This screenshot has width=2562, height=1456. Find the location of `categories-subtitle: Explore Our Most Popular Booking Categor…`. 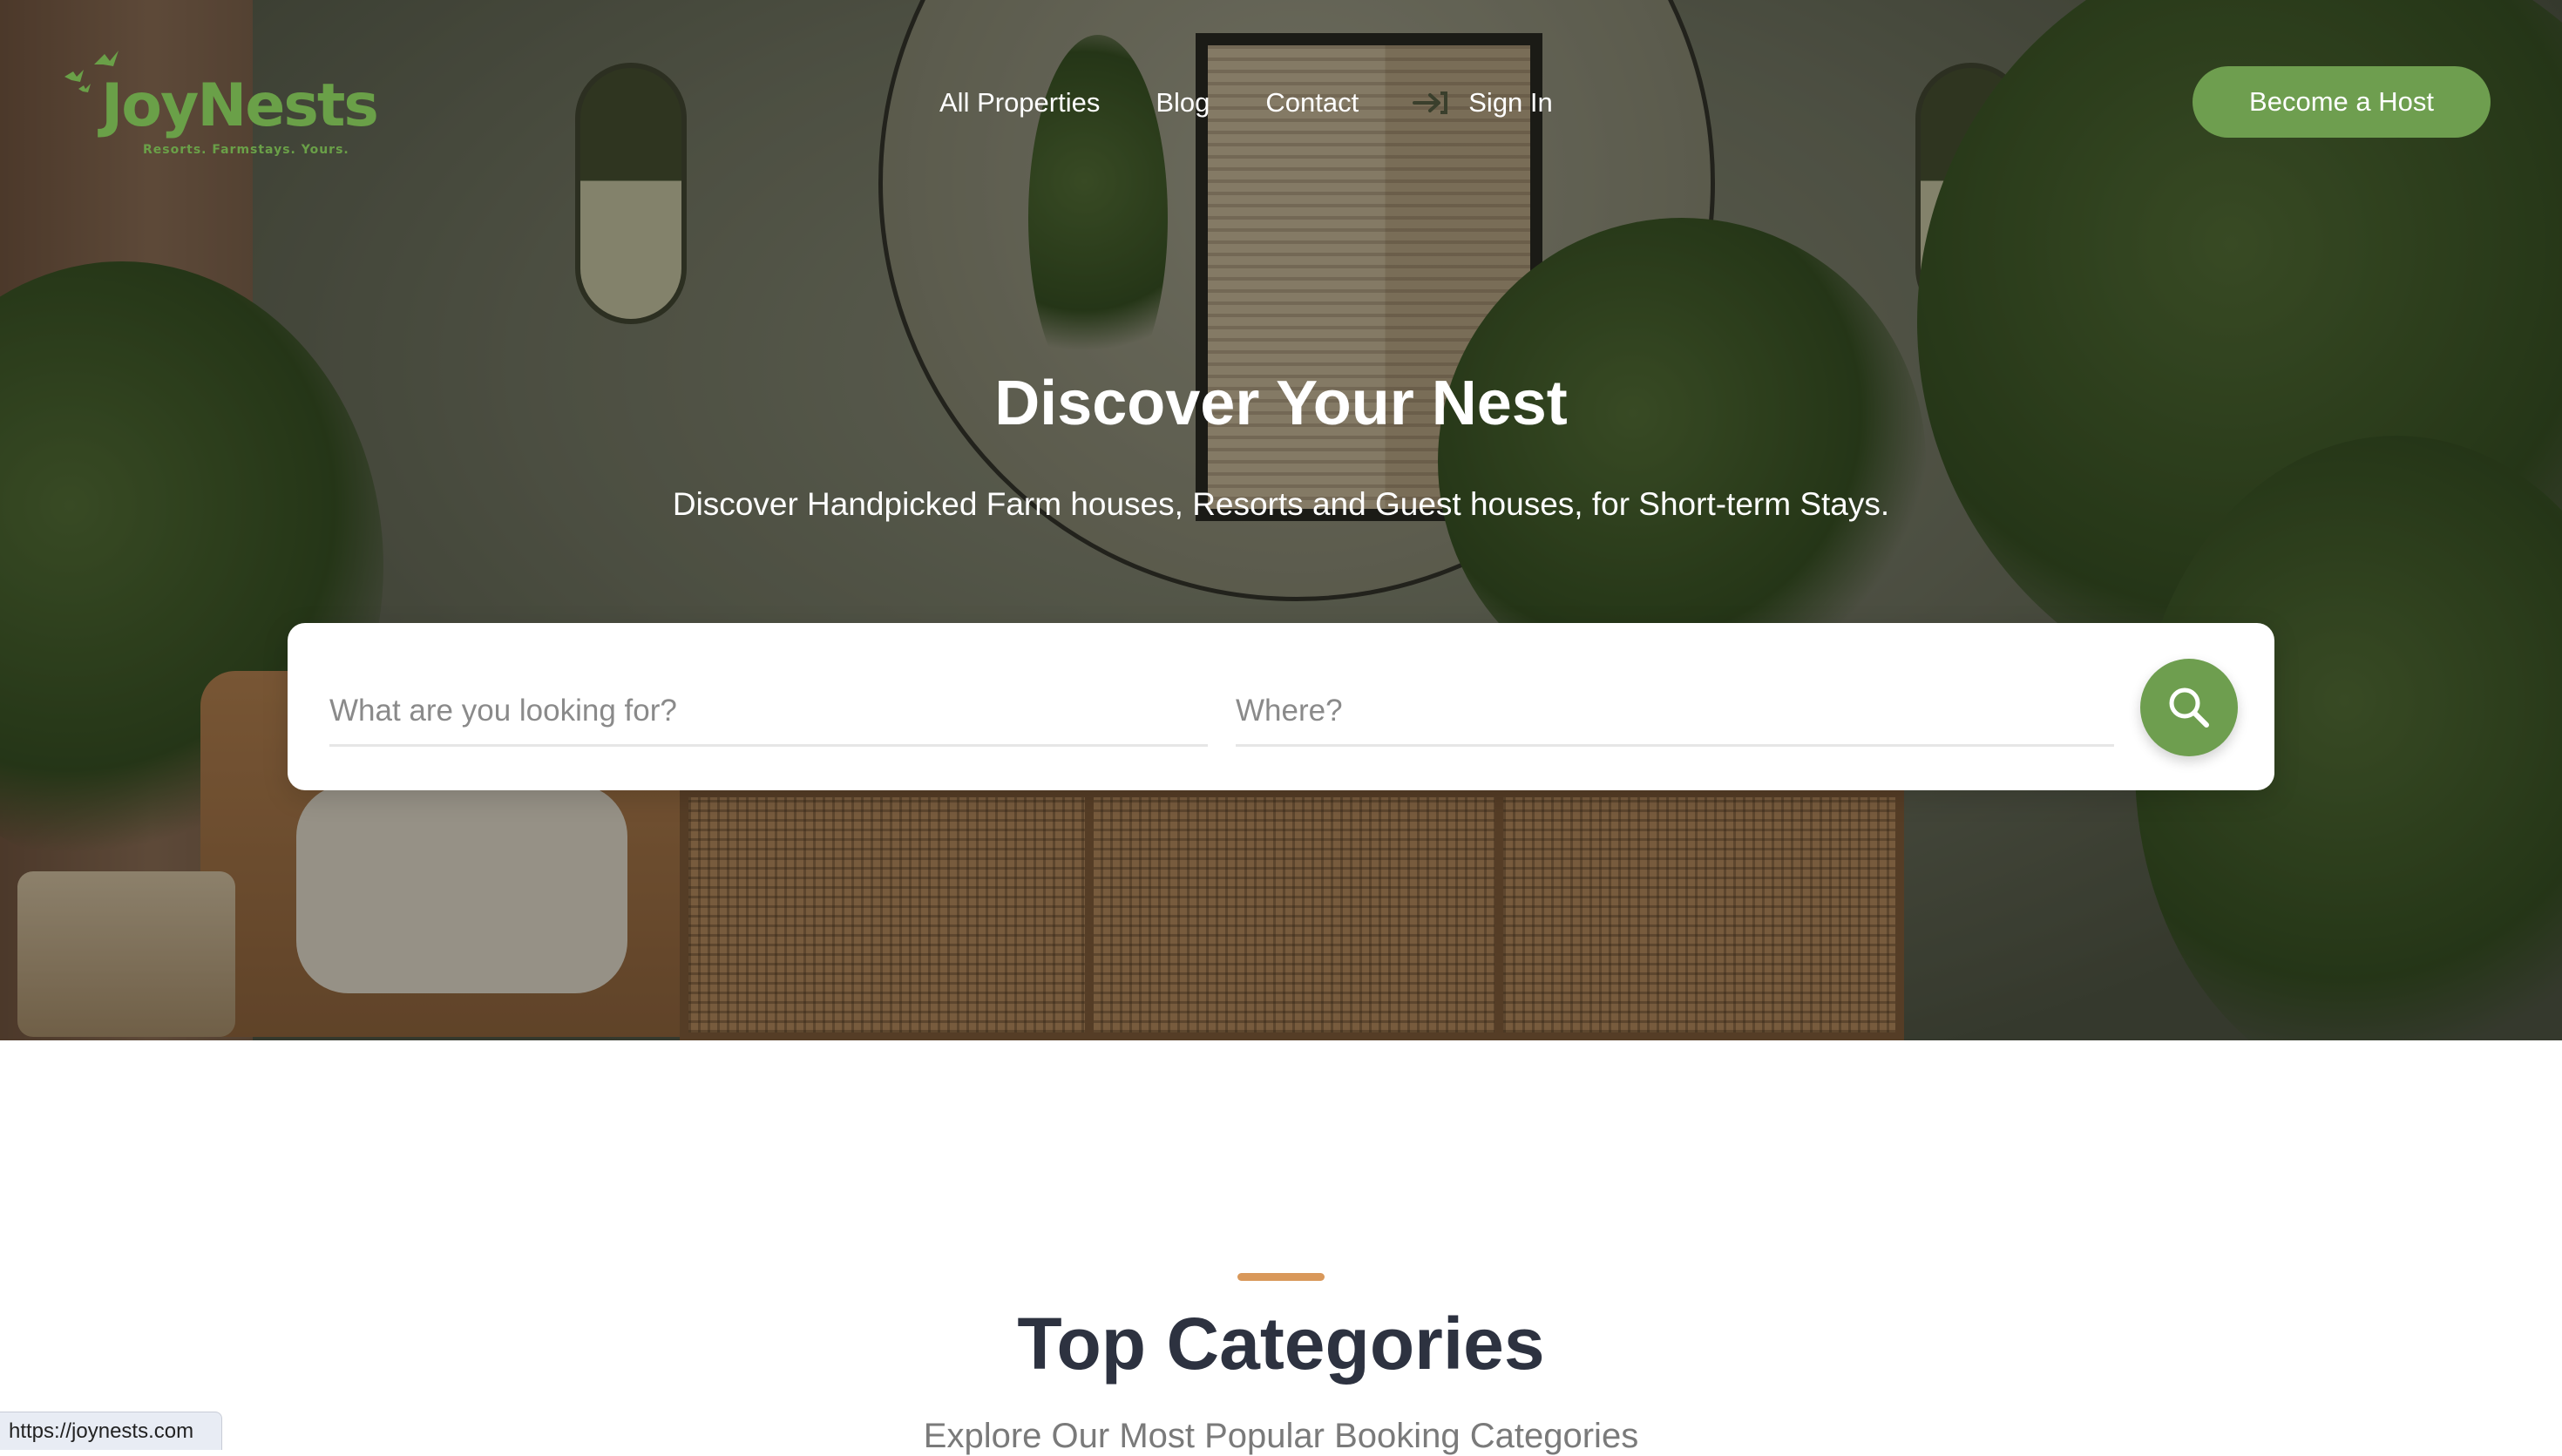

categories-subtitle: Explore Our Most Popular Booking Categor… is located at coordinates (1281, 1436).